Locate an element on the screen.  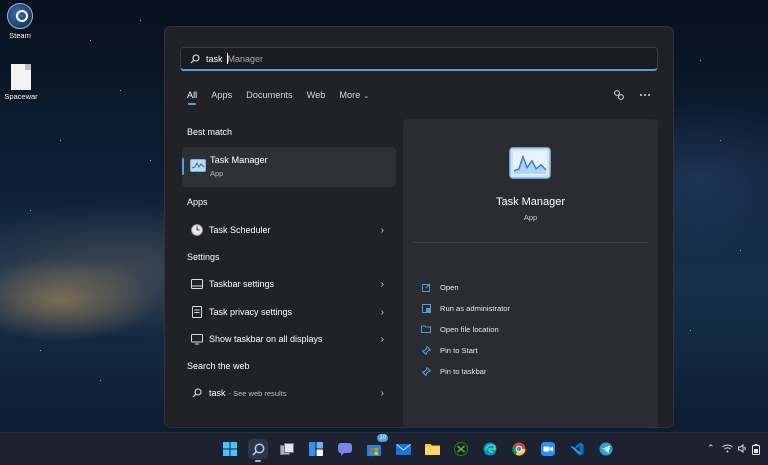
chevron-down-icon: ⌄ is located at coordinates (366, 96).